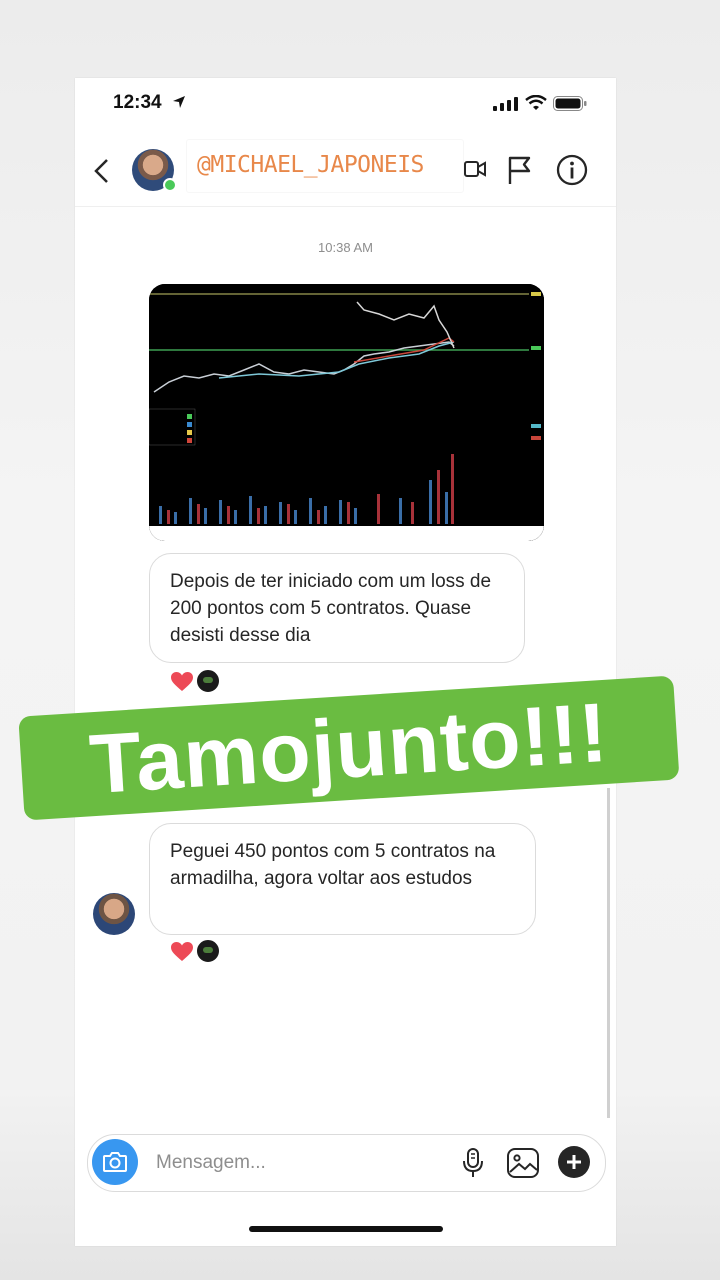 Image resolution: width=720 pixels, height=1280 pixels. Describe the element at coordinates (170, 185) in the screenshot. I see `online-status-dot` at that location.